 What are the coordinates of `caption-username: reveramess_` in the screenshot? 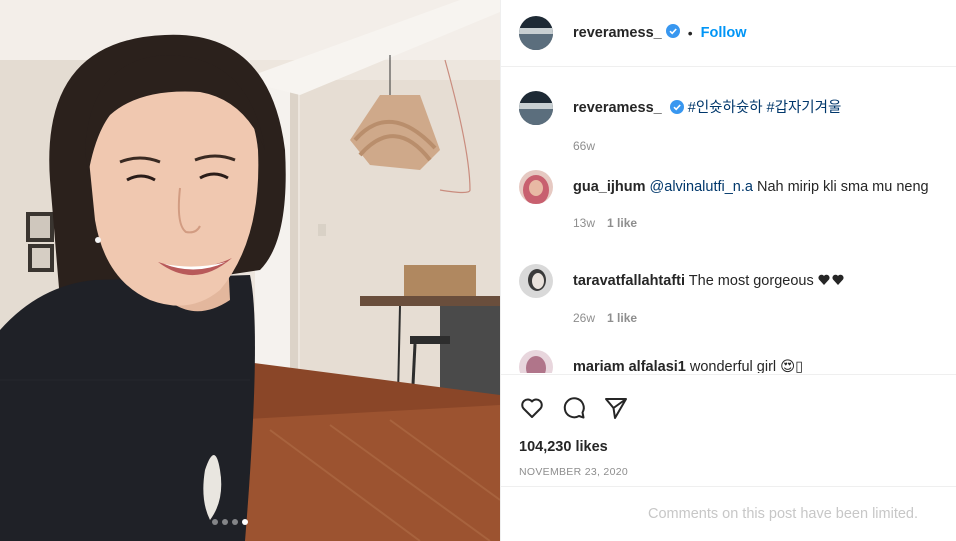 It's located at (617, 108).